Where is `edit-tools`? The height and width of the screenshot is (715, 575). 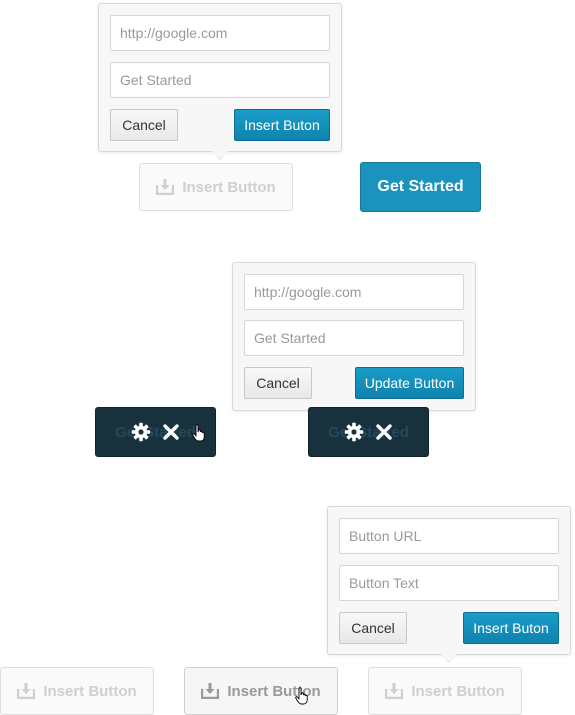
edit-tools is located at coordinates (368, 432).